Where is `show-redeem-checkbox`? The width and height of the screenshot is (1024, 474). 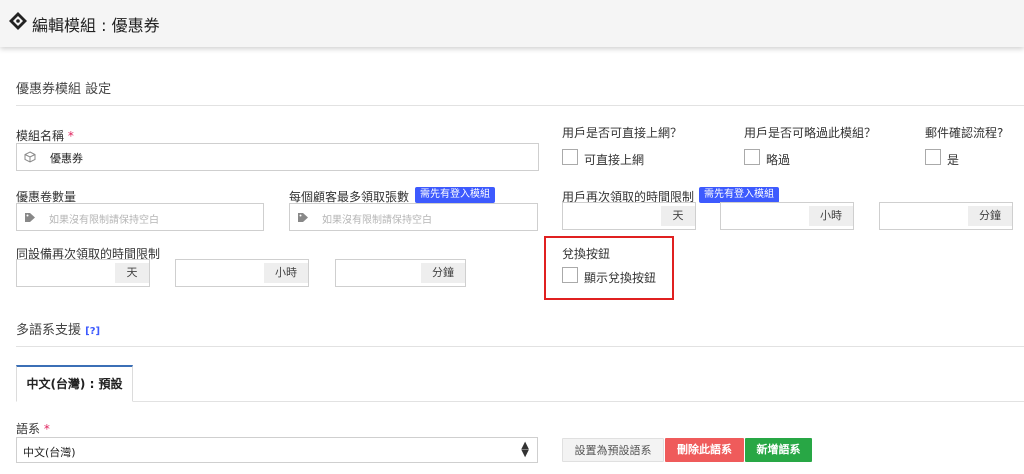 show-redeem-checkbox is located at coordinates (570, 275).